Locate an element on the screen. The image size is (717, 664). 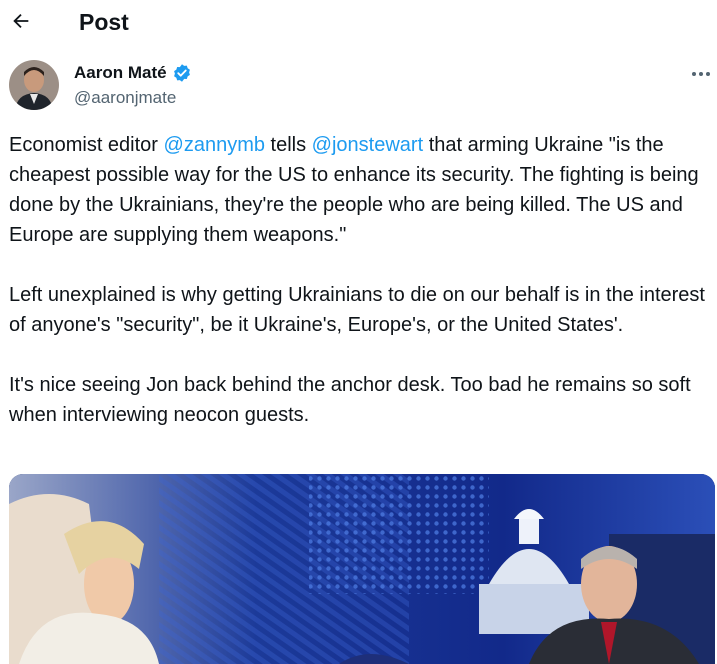
post-header: Post is located at coordinates (358, 25).